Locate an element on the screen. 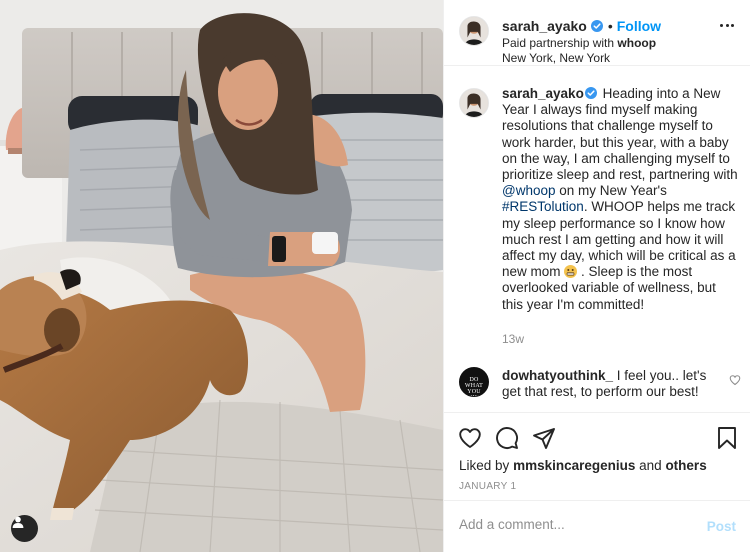 The height and width of the screenshot is (552, 750). caption-text: on my New Year's is located at coordinates (611, 191).